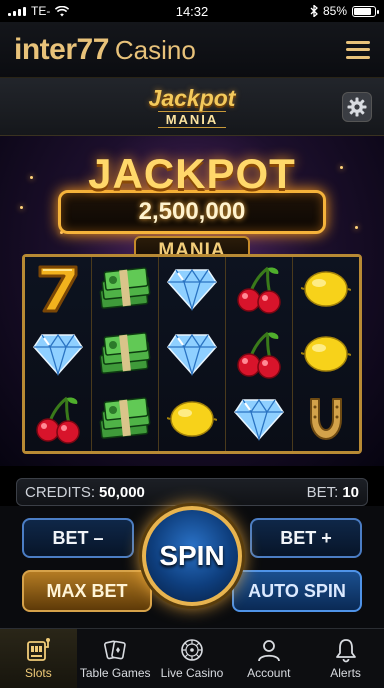 The width and height of the screenshot is (384, 688). What do you see at coordinates (345, 651) in the screenshot?
I see `bell-icon` at bounding box center [345, 651].